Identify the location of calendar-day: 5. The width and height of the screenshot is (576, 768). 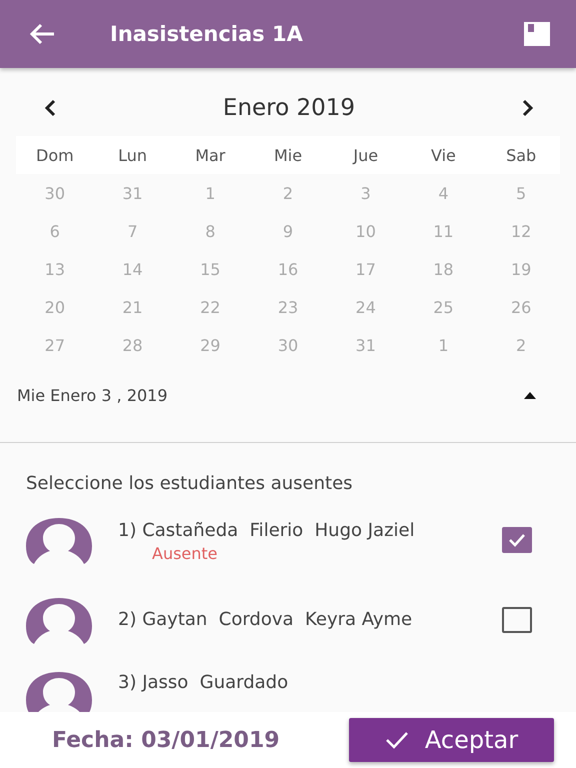
(521, 193).